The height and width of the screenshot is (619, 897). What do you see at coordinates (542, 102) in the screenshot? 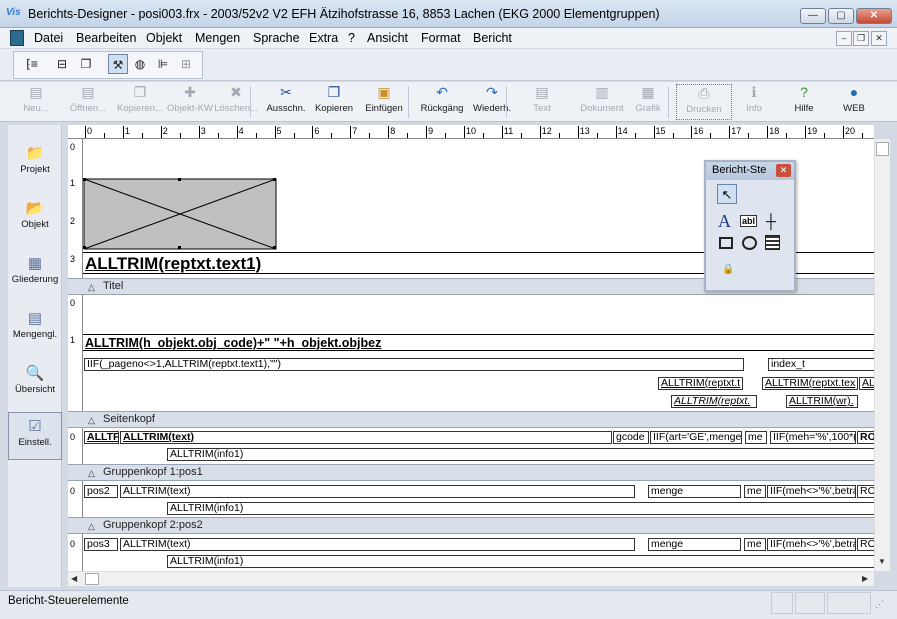
I see `toolbar-button-text-doc: ▤ Text` at bounding box center [542, 102].